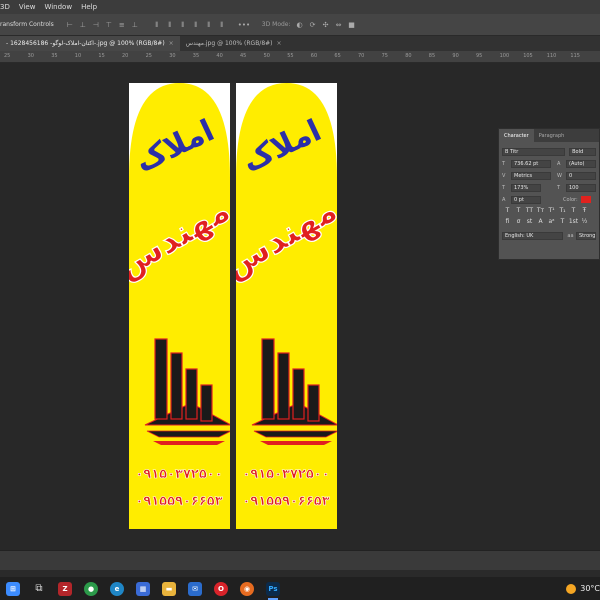 This screenshot has width=600, height=600. I want to click on store-button: ▦, so click(143, 589).